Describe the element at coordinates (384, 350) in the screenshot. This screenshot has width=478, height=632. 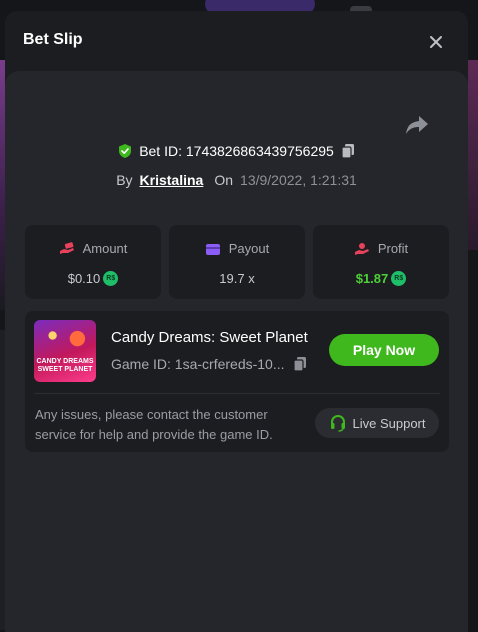
I see `play-now-button: Play Now` at that location.